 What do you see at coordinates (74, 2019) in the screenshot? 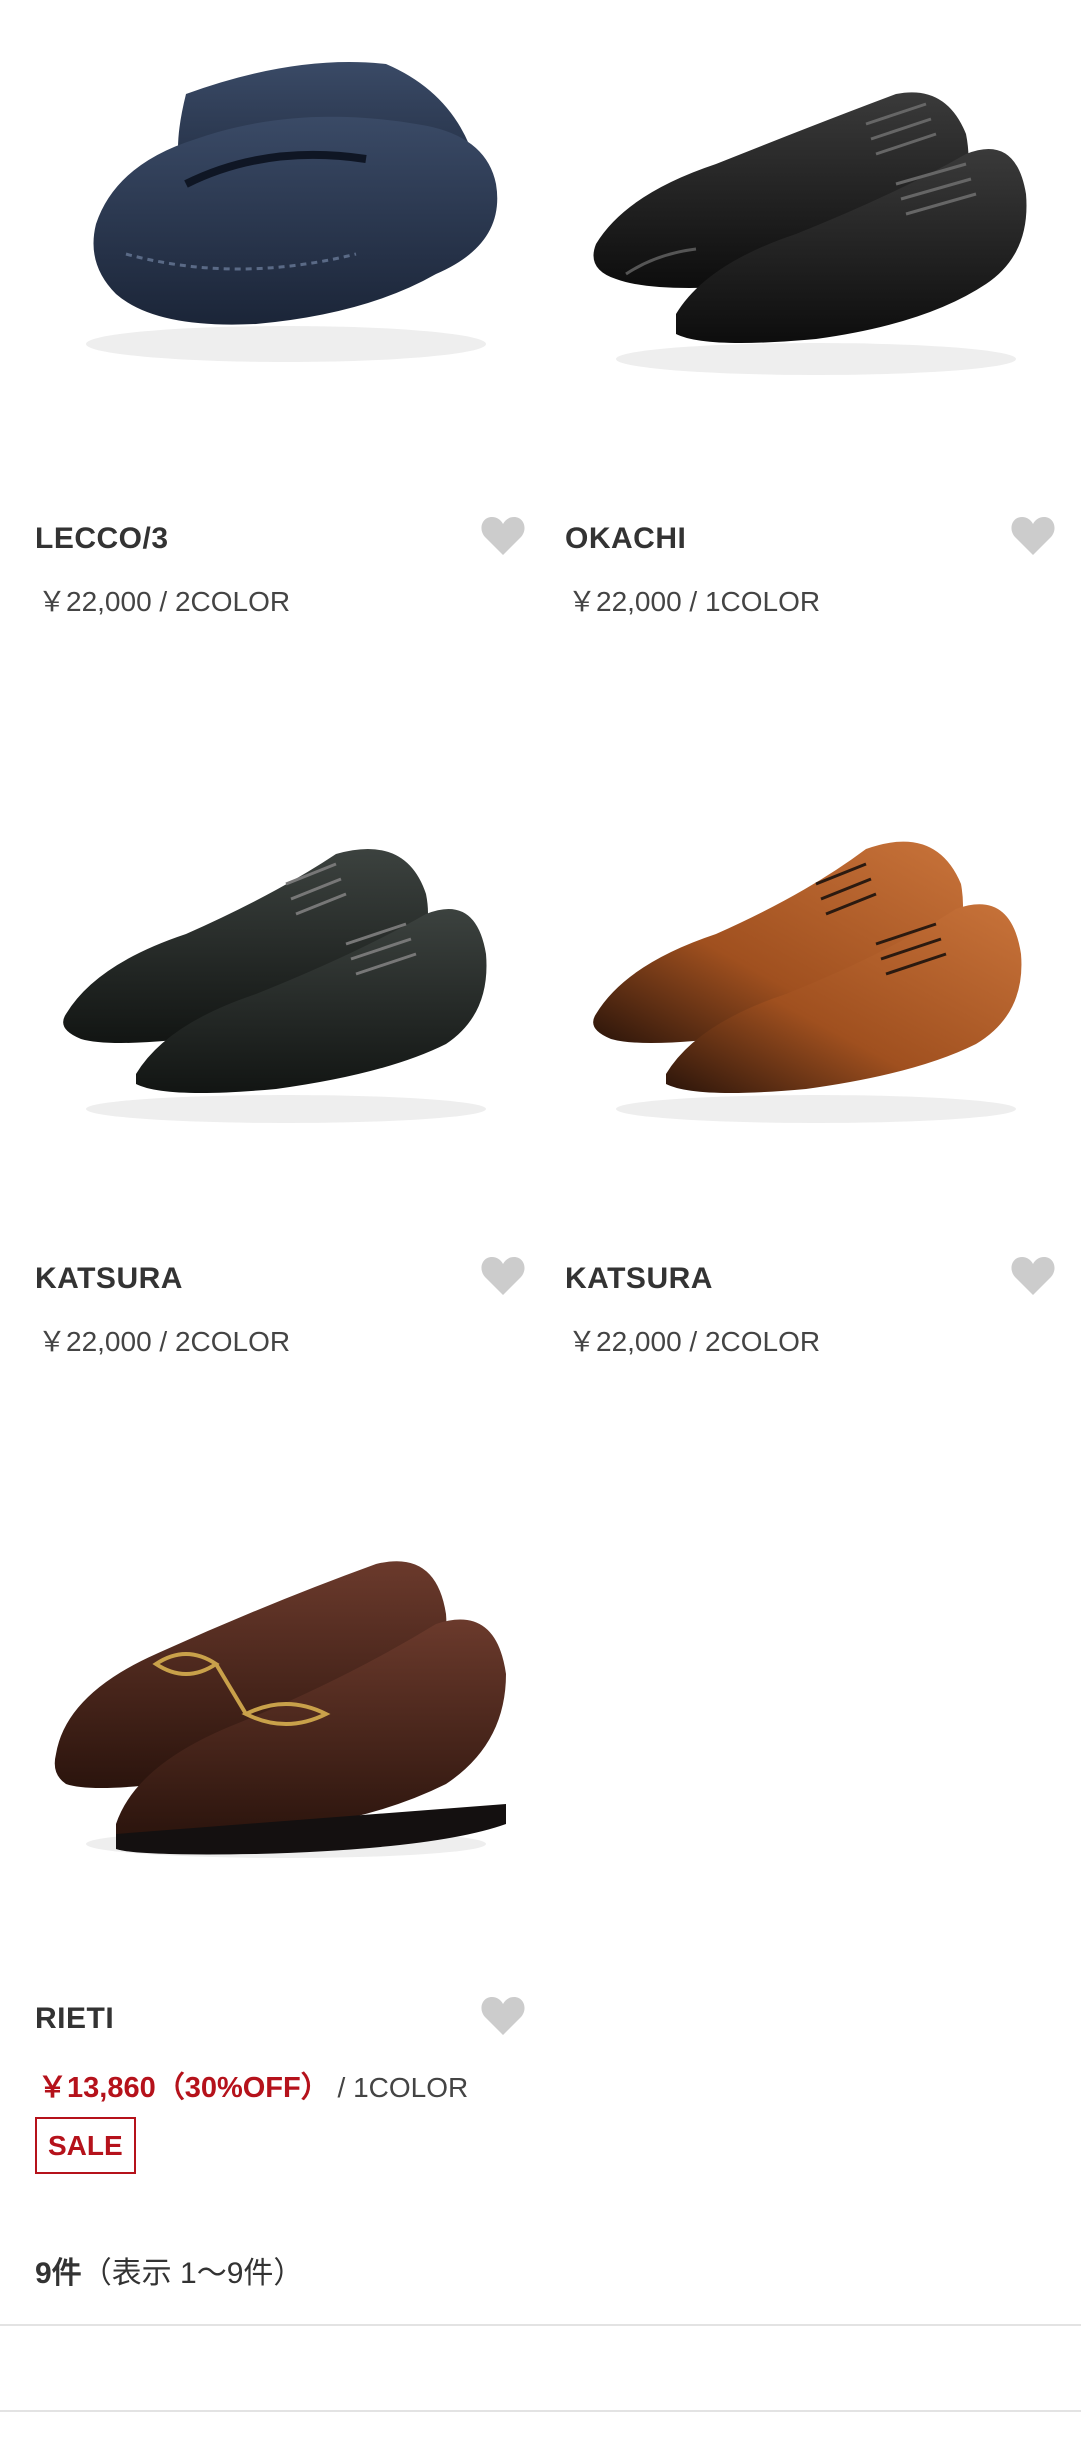
I see `product-name: RIETI` at bounding box center [74, 2019].